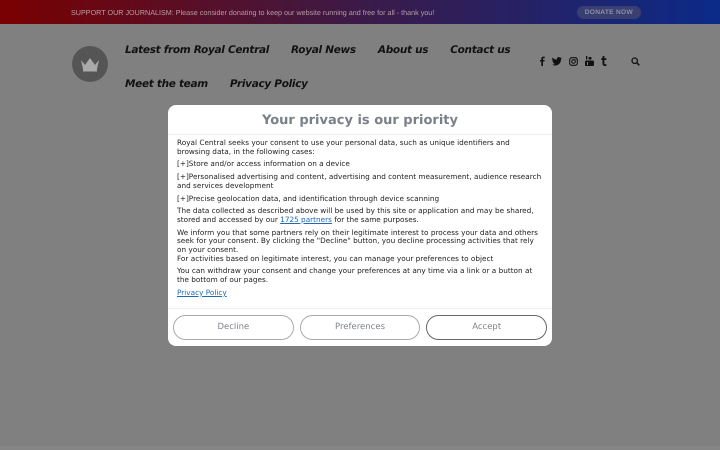  I want to click on nav-link: About us, so click(403, 50).